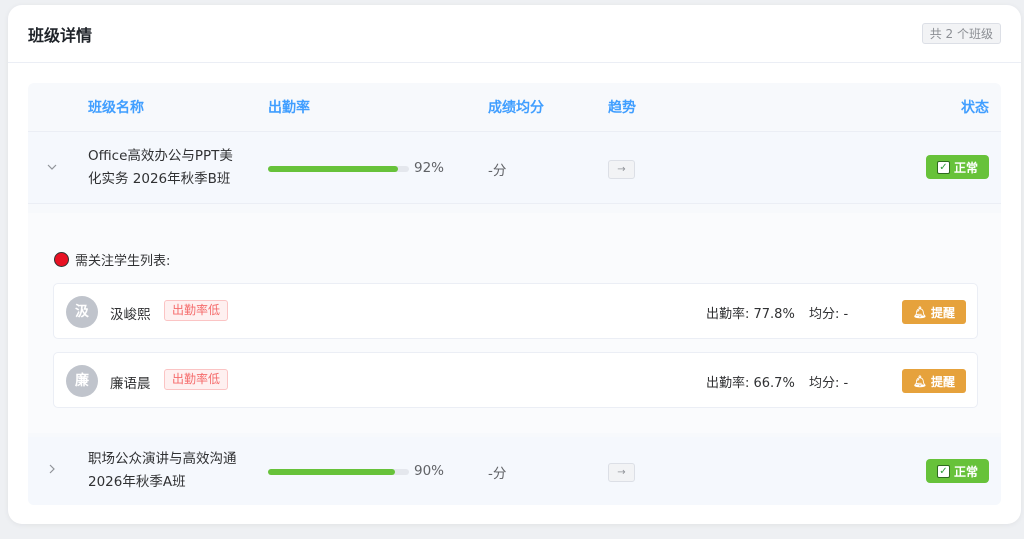 This screenshot has height=539, width=1024. What do you see at coordinates (514, 471) in the screenshot?
I see `table-row: 职场公众演讲与高效沟通 2026年秋季A班 90% -分 → ✓ 正常` at bounding box center [514, 471].